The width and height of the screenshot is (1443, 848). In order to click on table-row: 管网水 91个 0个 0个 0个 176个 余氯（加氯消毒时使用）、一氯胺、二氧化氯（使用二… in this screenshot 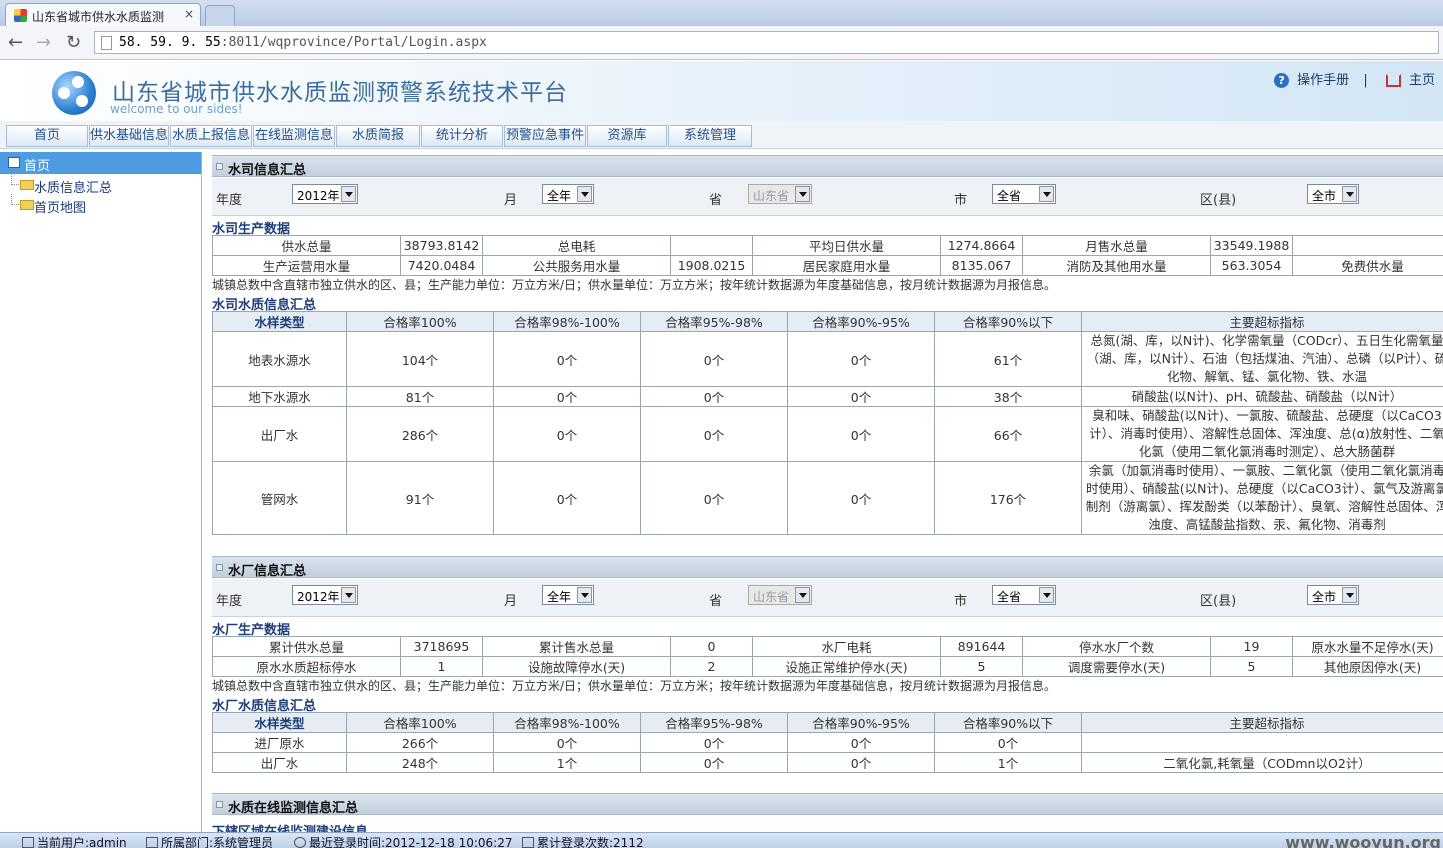, I will do `click(827, 498)`.